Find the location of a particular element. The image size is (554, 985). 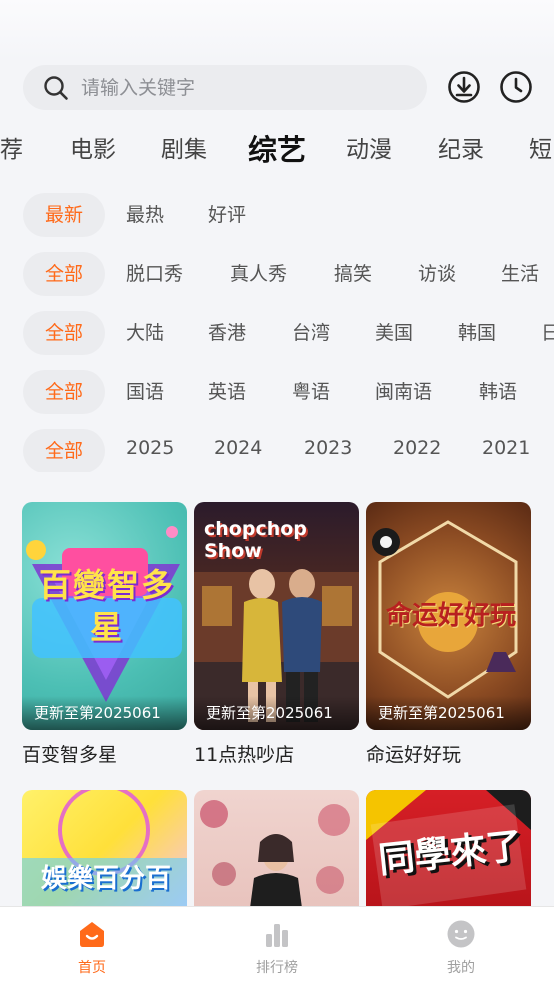

nav-ranking: 排行榜 is located at coordinates (277, 942).